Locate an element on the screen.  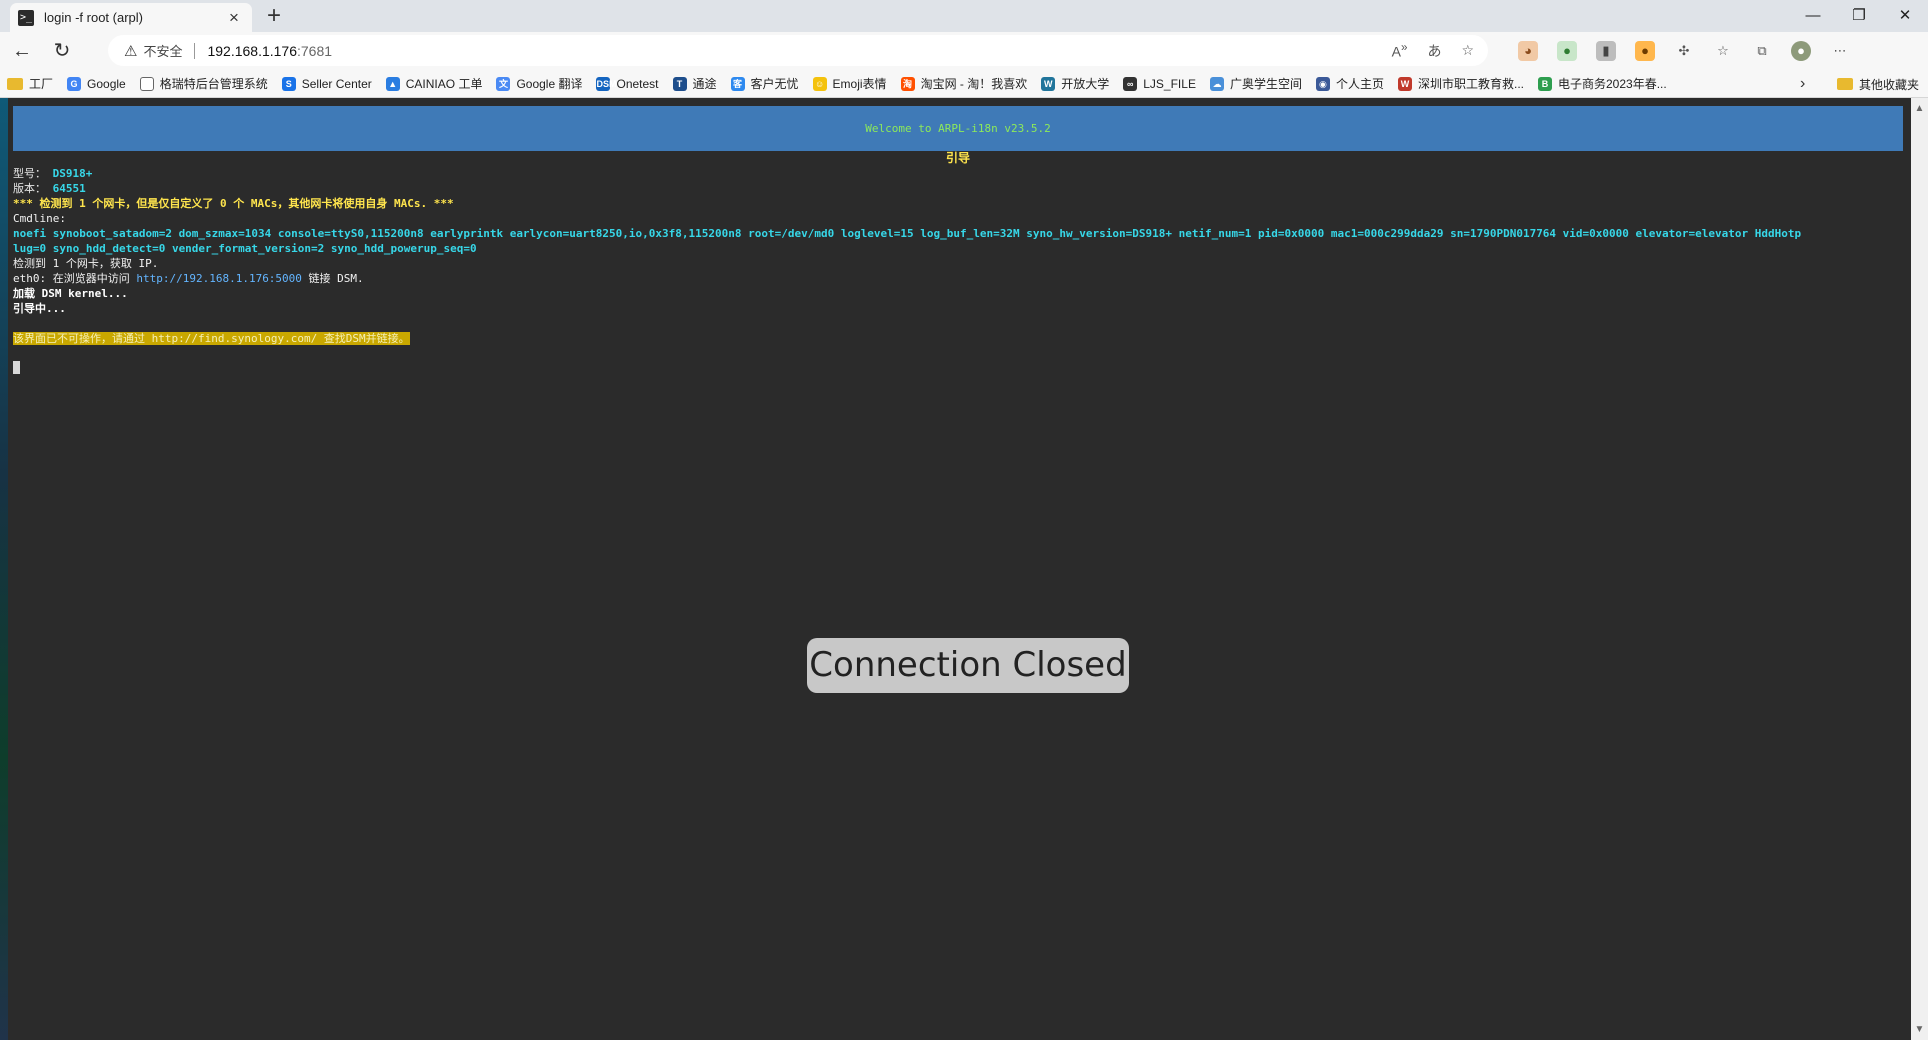
favorite-star-icon: ☆ is located at coordinates (1467, 50).